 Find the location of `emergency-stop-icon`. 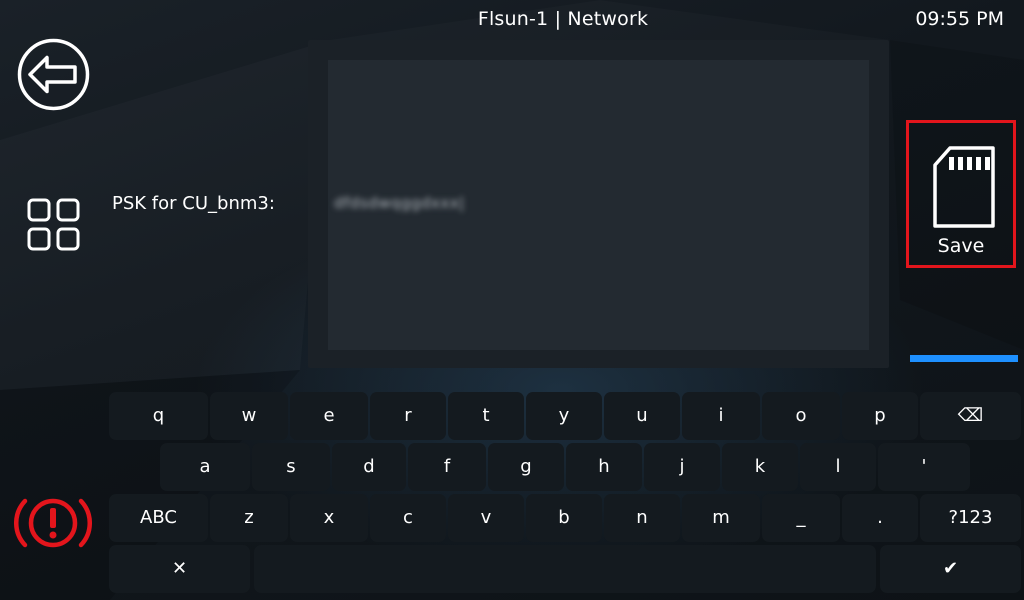

emergency-stop-icon is located at coordinates (53, 523).